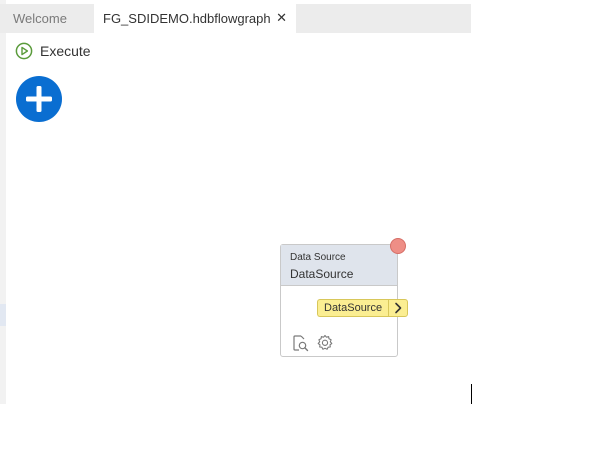  What do you see at coordinates (187, 18) in the screenshot?
I see `tab-flowgraph-label: FG_SDIDEMO.hdbflowgraph` at bounding box center [187, 18].